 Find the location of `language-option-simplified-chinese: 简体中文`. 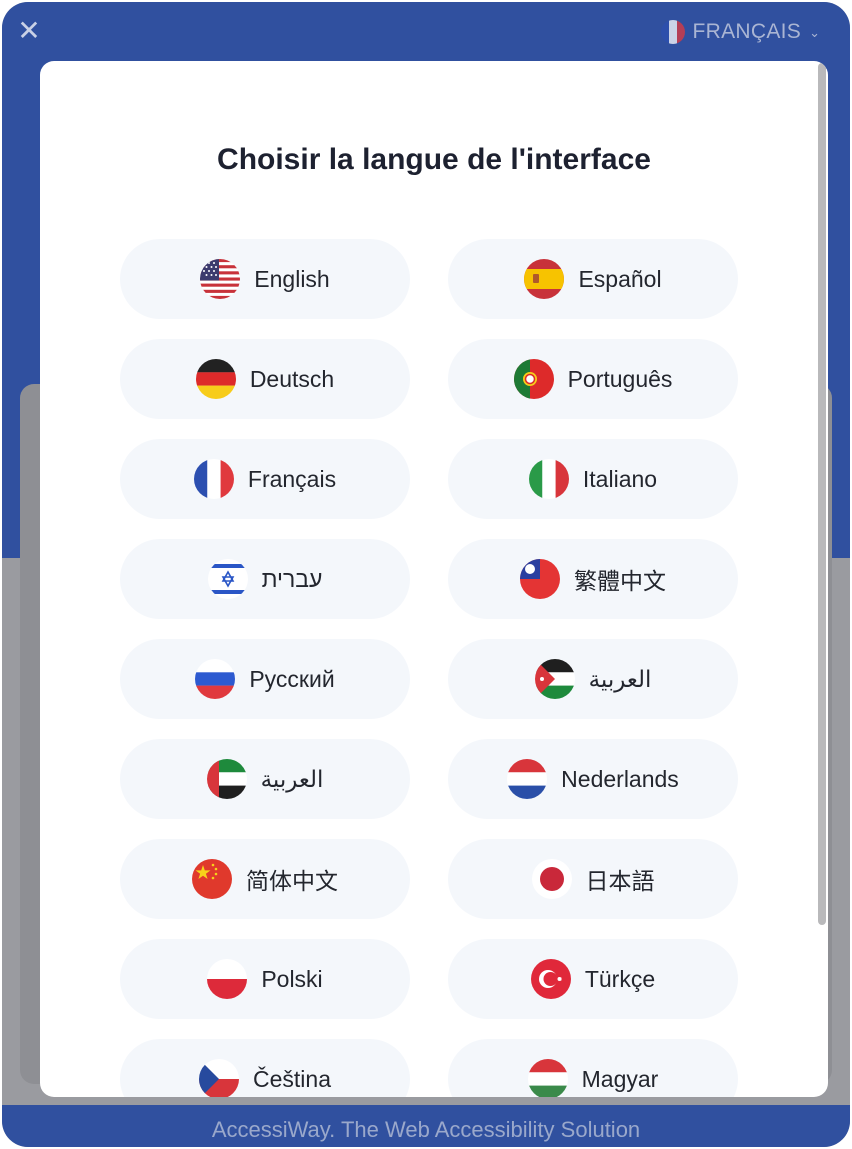

language-option-simplified-chinese: 简体中文 is located at coordinates (265, 879).